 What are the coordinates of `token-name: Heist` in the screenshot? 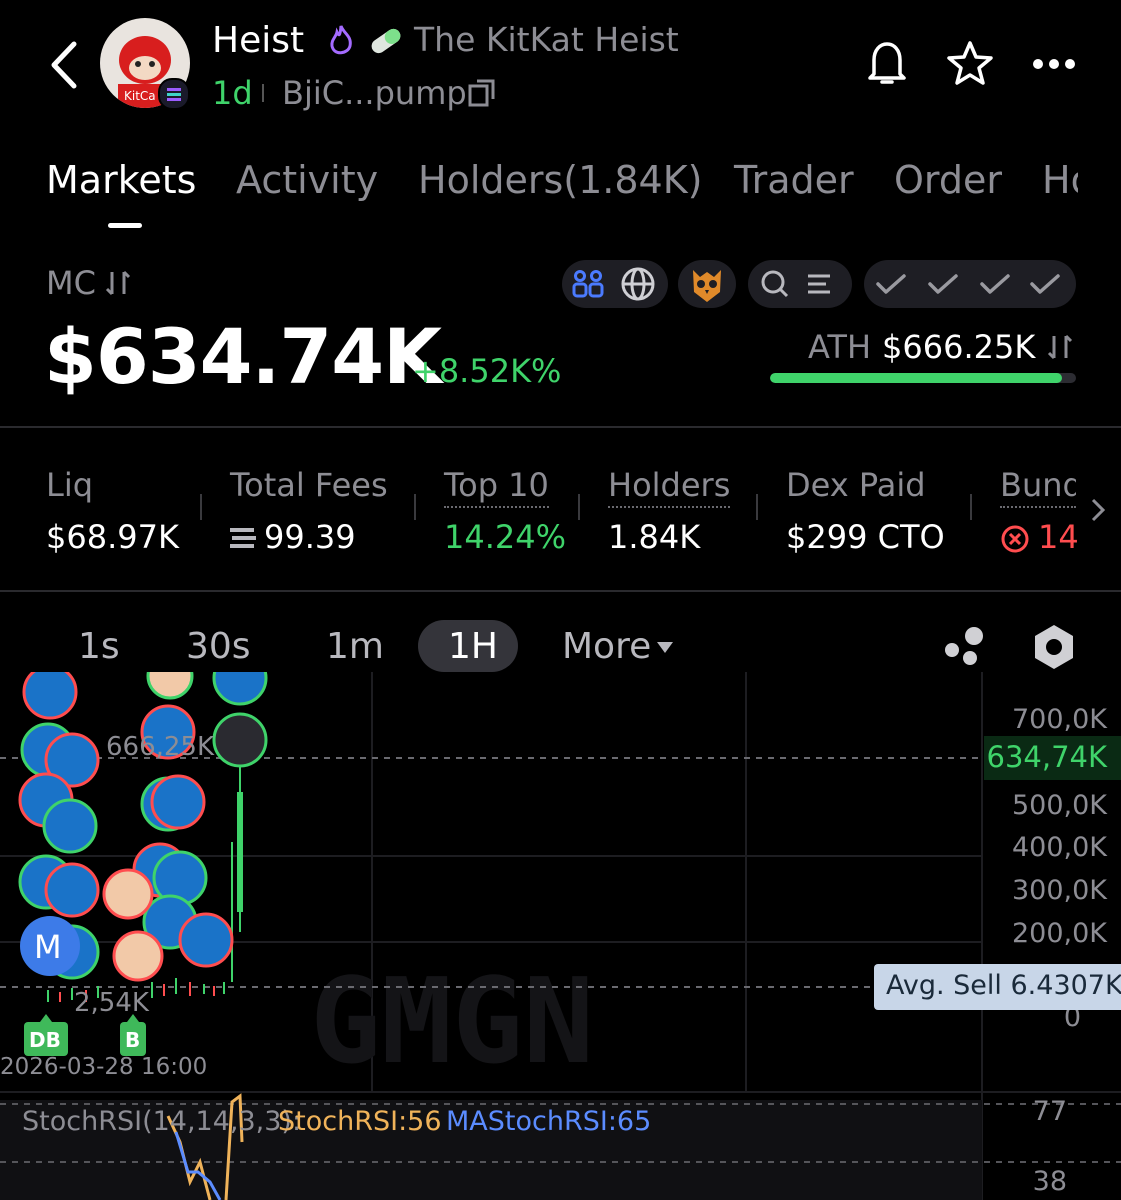 It's located at (258, 40).